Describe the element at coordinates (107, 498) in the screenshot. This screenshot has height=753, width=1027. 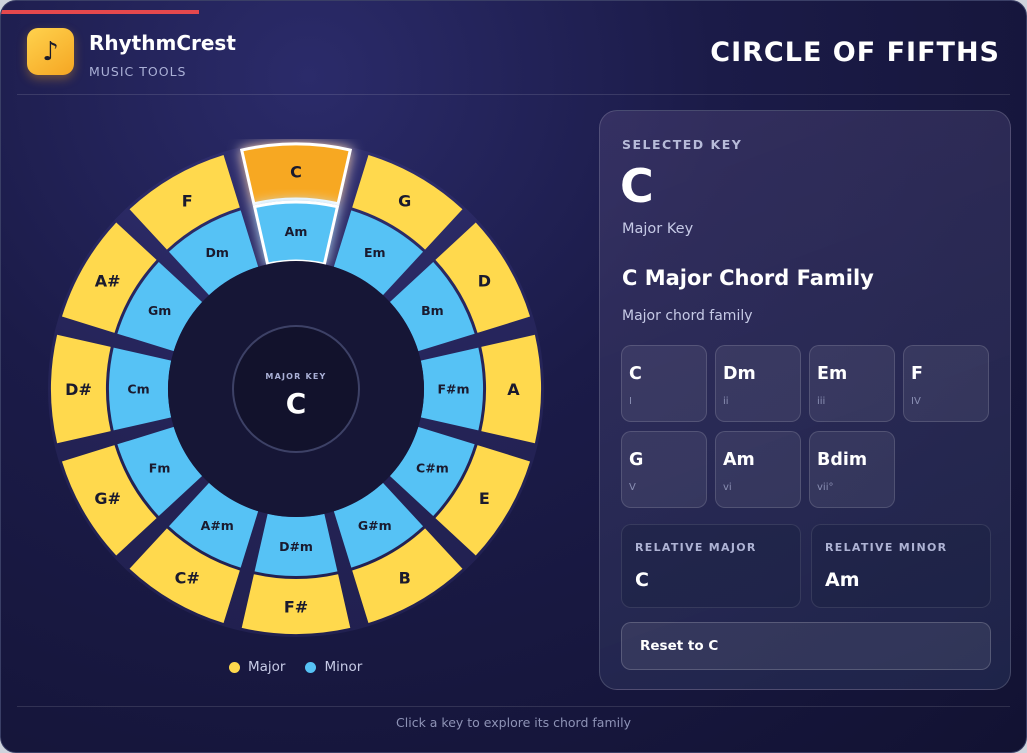
I see `major-key-label: G#` at that location.